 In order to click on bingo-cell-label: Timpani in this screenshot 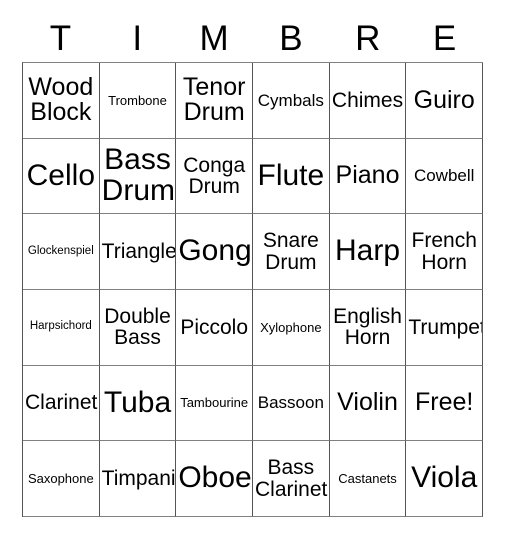, I will do `click(138, 478)`.